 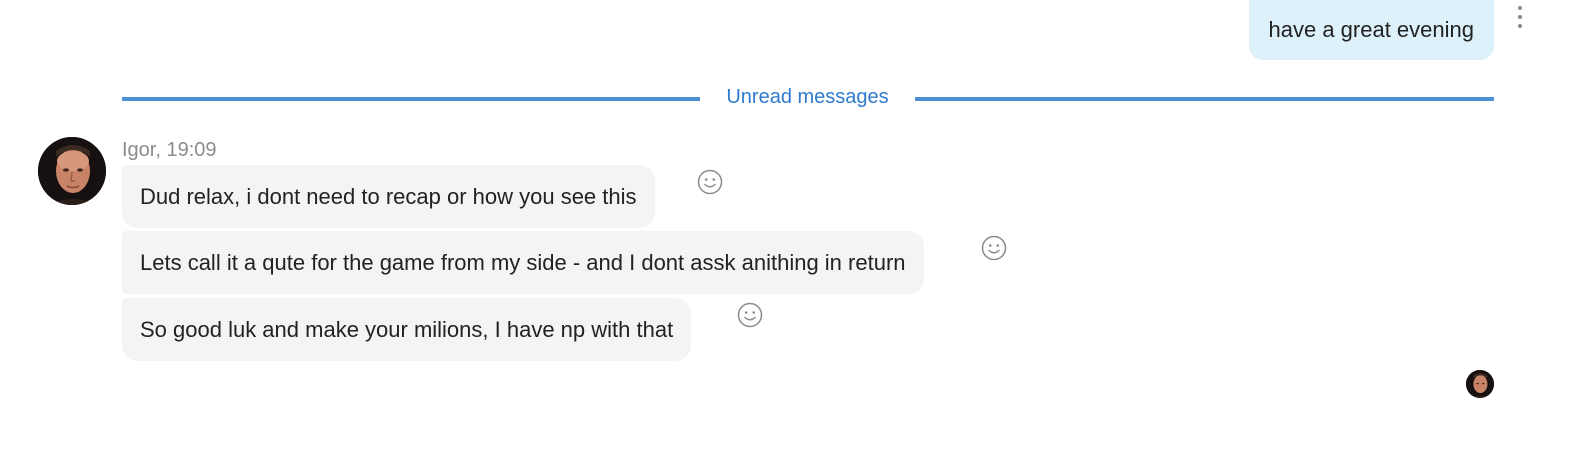 What do you see at coordinates (1520, 17) in the screenshot?
I see `more-options-icon` at bounding box center [1520, 17].